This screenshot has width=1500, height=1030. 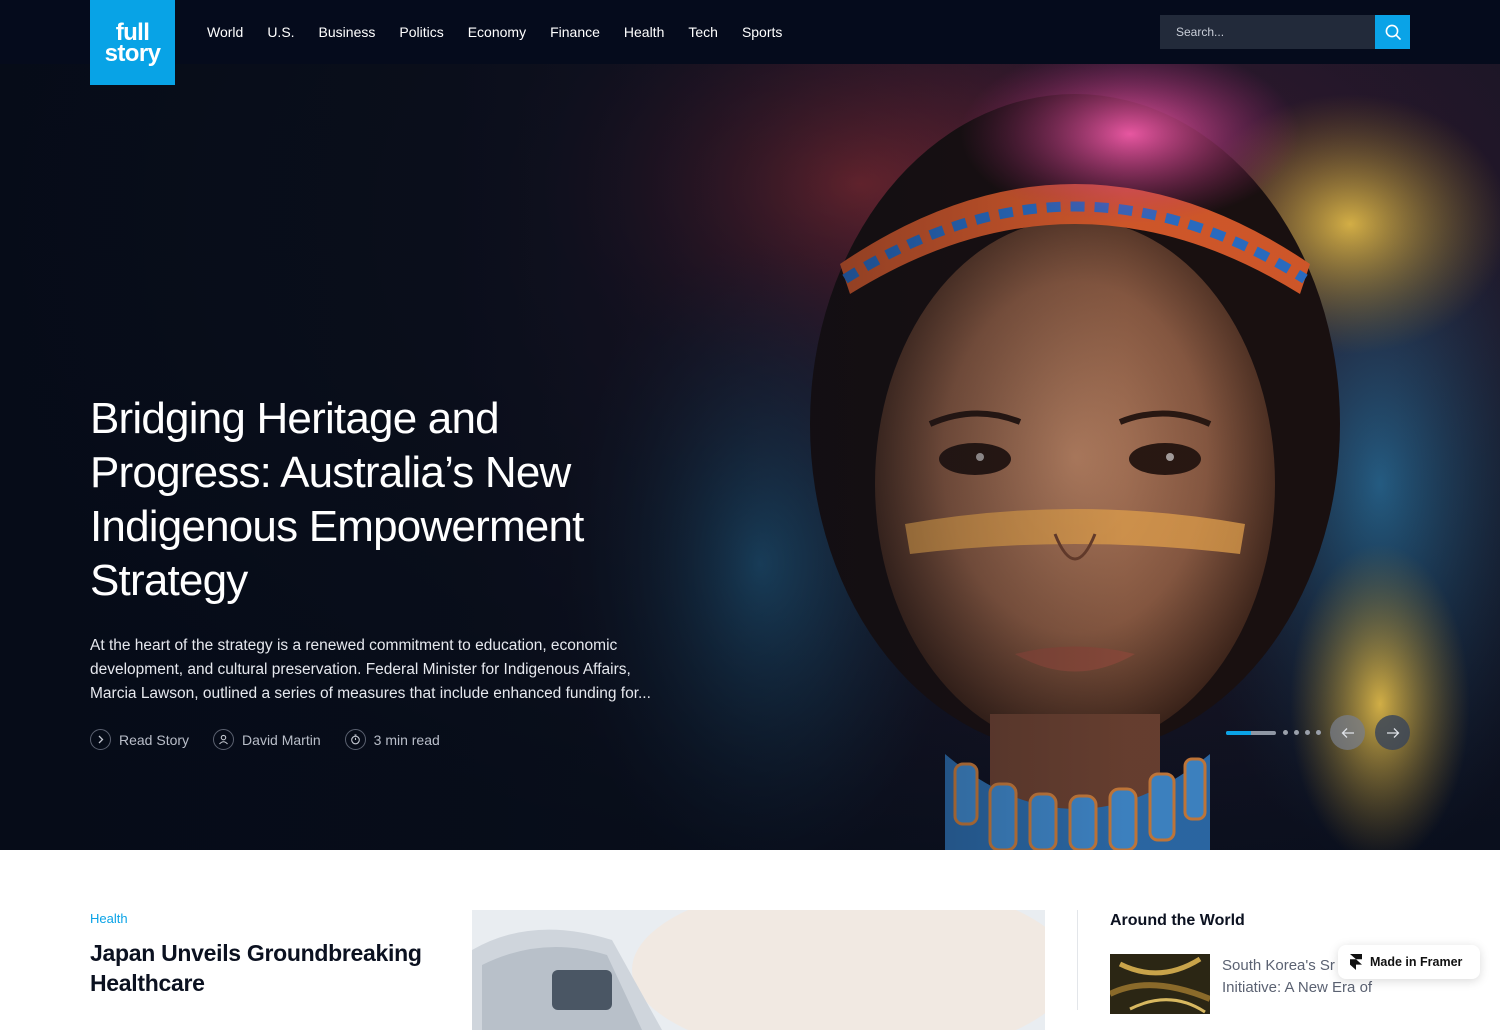 What do you see at coordinates (224, 739) in the screenshot?
I see `user-icon` at bounding box center [224, 739].